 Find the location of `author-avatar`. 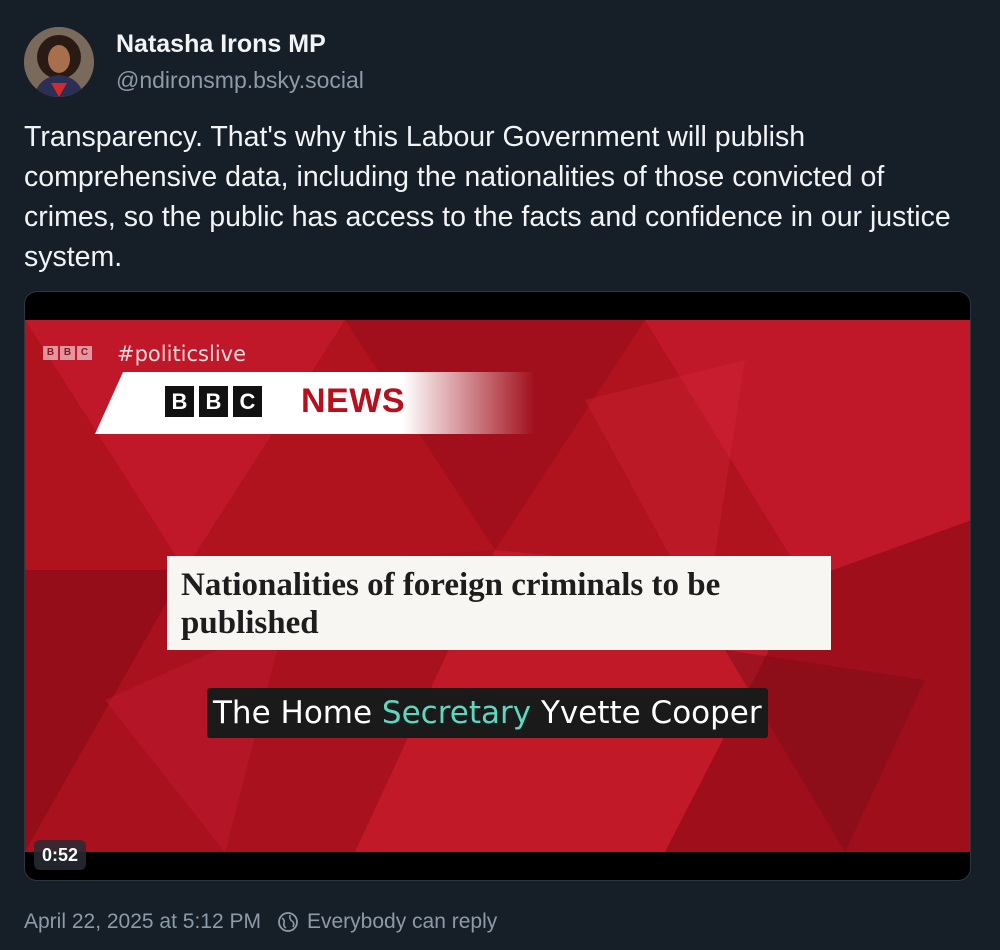

author-avatar is located at coordinates (59, 62).